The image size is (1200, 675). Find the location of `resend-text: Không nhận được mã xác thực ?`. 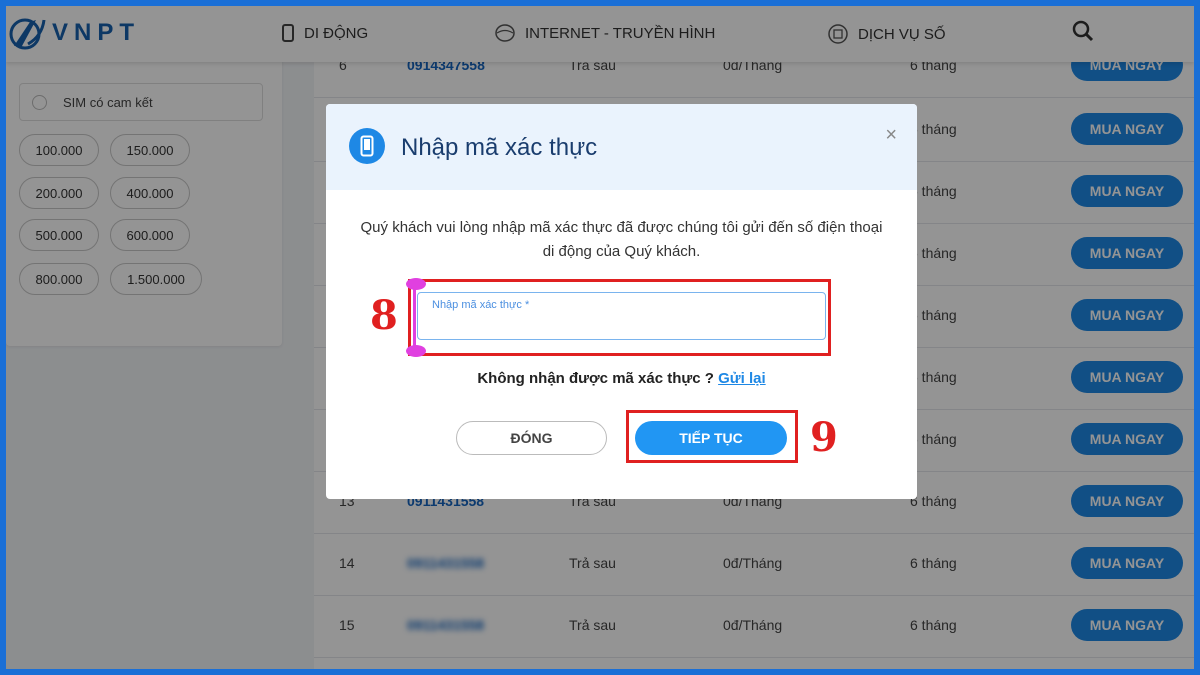

resend-text: Không nhận được mã xác thực ? is located at coordinates (595, 378).